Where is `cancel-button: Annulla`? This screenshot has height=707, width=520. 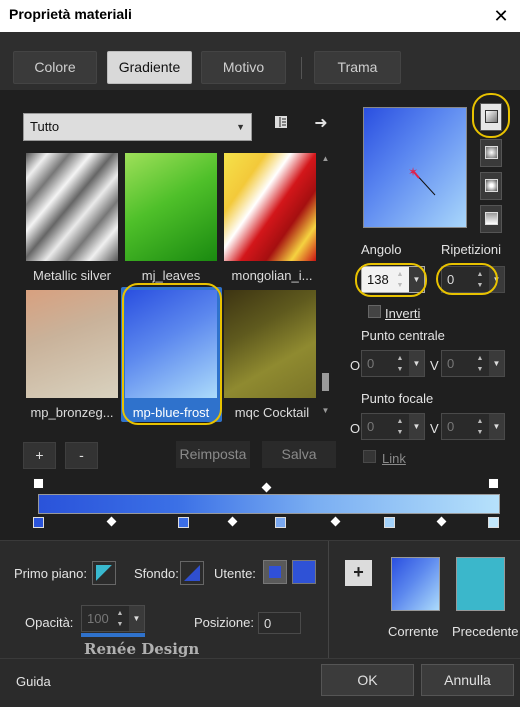
cancel-button: Annulla is located at coordinates (467, 680).